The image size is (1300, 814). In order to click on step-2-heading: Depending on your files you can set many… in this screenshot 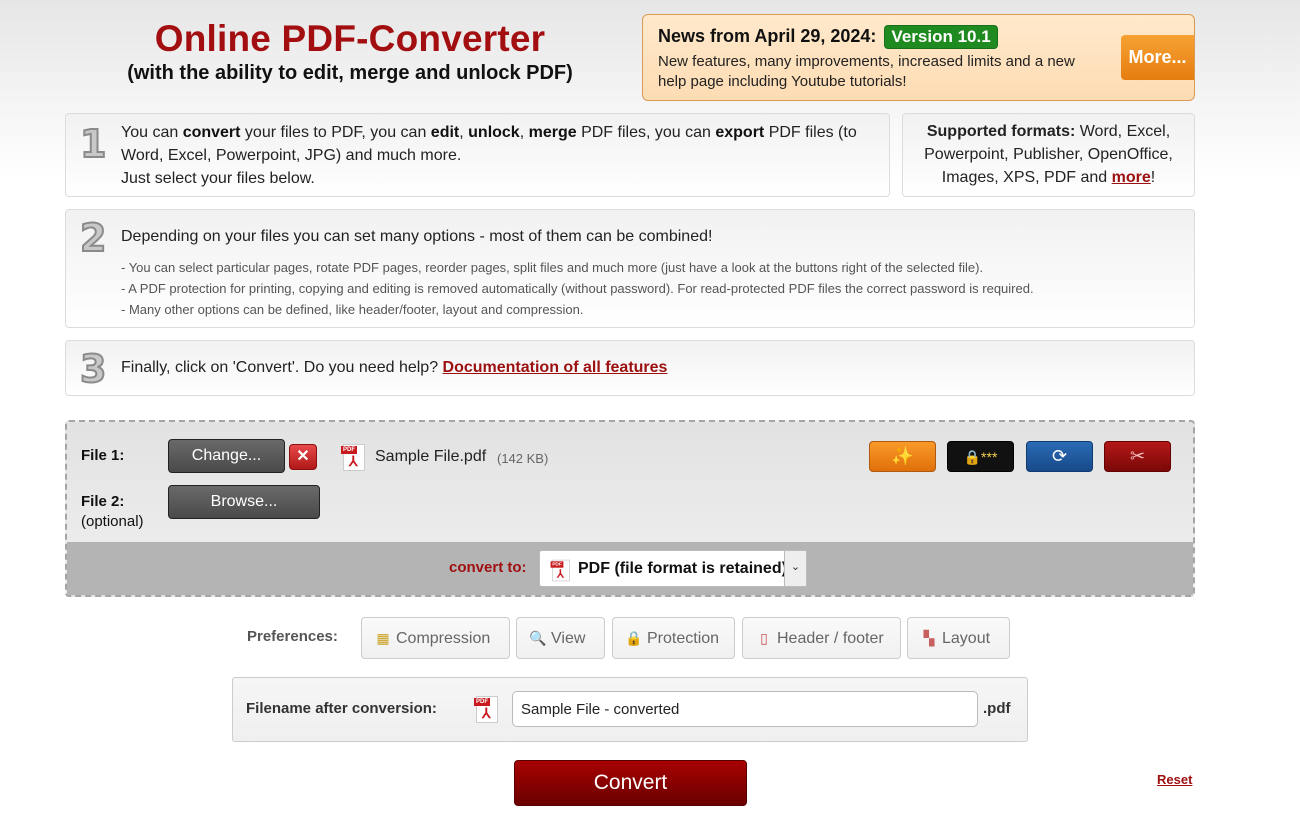, I will do `click(417, 236)`.